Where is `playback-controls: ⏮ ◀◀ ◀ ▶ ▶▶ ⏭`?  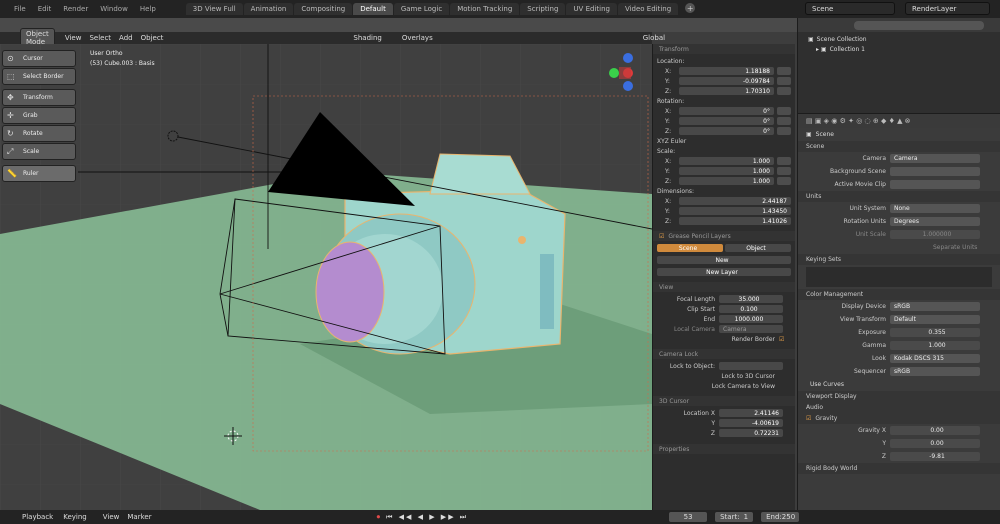 playback-controls: ⏮ ◀◀ ◀ ▶ ▶▶ ⏭ is located at coordinates (427, 517).